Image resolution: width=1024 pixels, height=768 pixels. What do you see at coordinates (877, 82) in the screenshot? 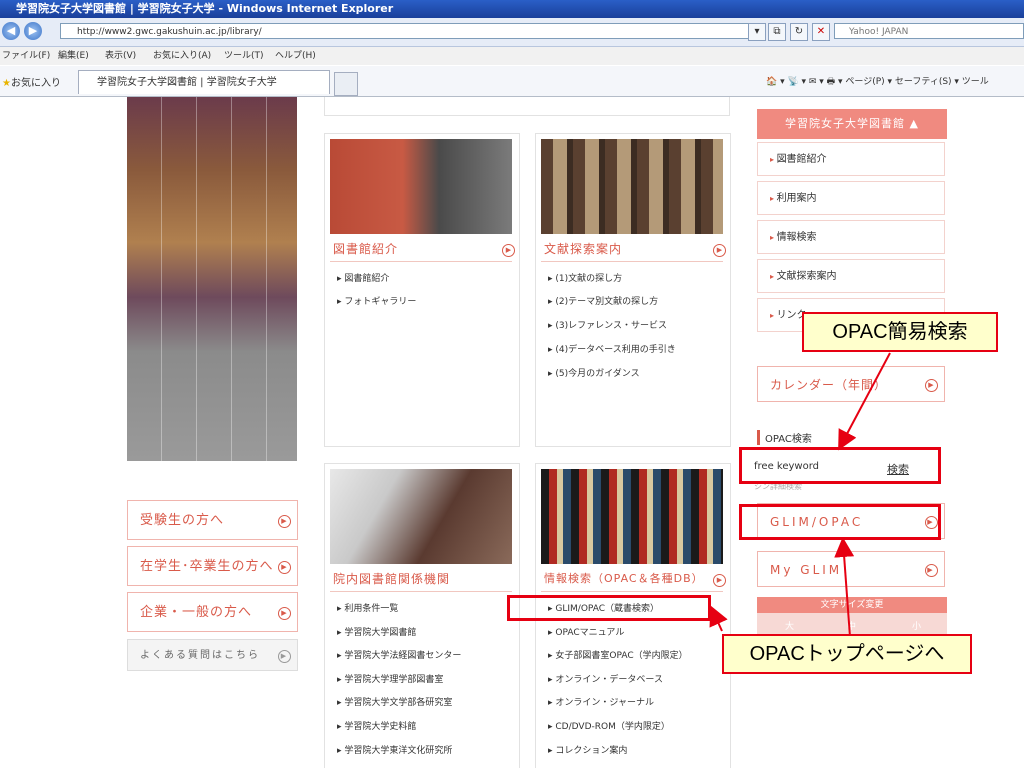
I see `command-bar: 🏠 ▾ 📡 ▾ ✉ ▾ 🖶 ▾ ページ(P) ▾ セーフティ(S) ▾ ツール` at bounding box center [877, 82].